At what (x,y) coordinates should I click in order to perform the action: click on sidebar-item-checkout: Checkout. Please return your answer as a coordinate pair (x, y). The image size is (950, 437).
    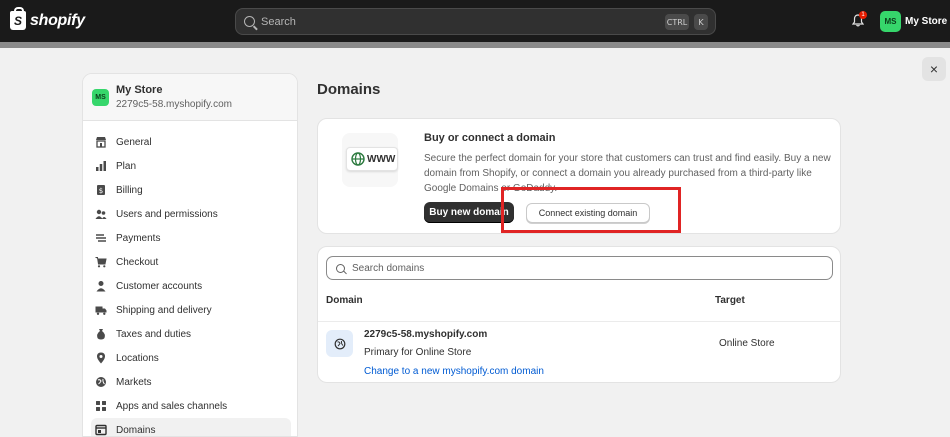
    Looking at the image, I should click on (190, 262).